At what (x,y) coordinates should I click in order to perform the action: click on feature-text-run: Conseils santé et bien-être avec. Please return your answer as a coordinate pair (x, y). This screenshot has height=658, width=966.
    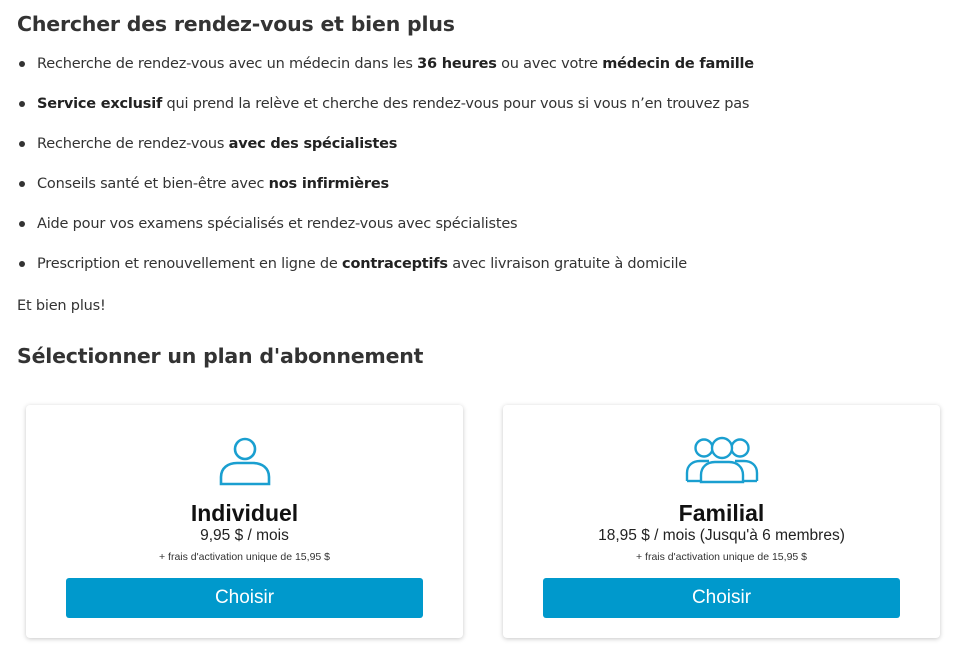
    Looking at the image, I should click on (153, 184).